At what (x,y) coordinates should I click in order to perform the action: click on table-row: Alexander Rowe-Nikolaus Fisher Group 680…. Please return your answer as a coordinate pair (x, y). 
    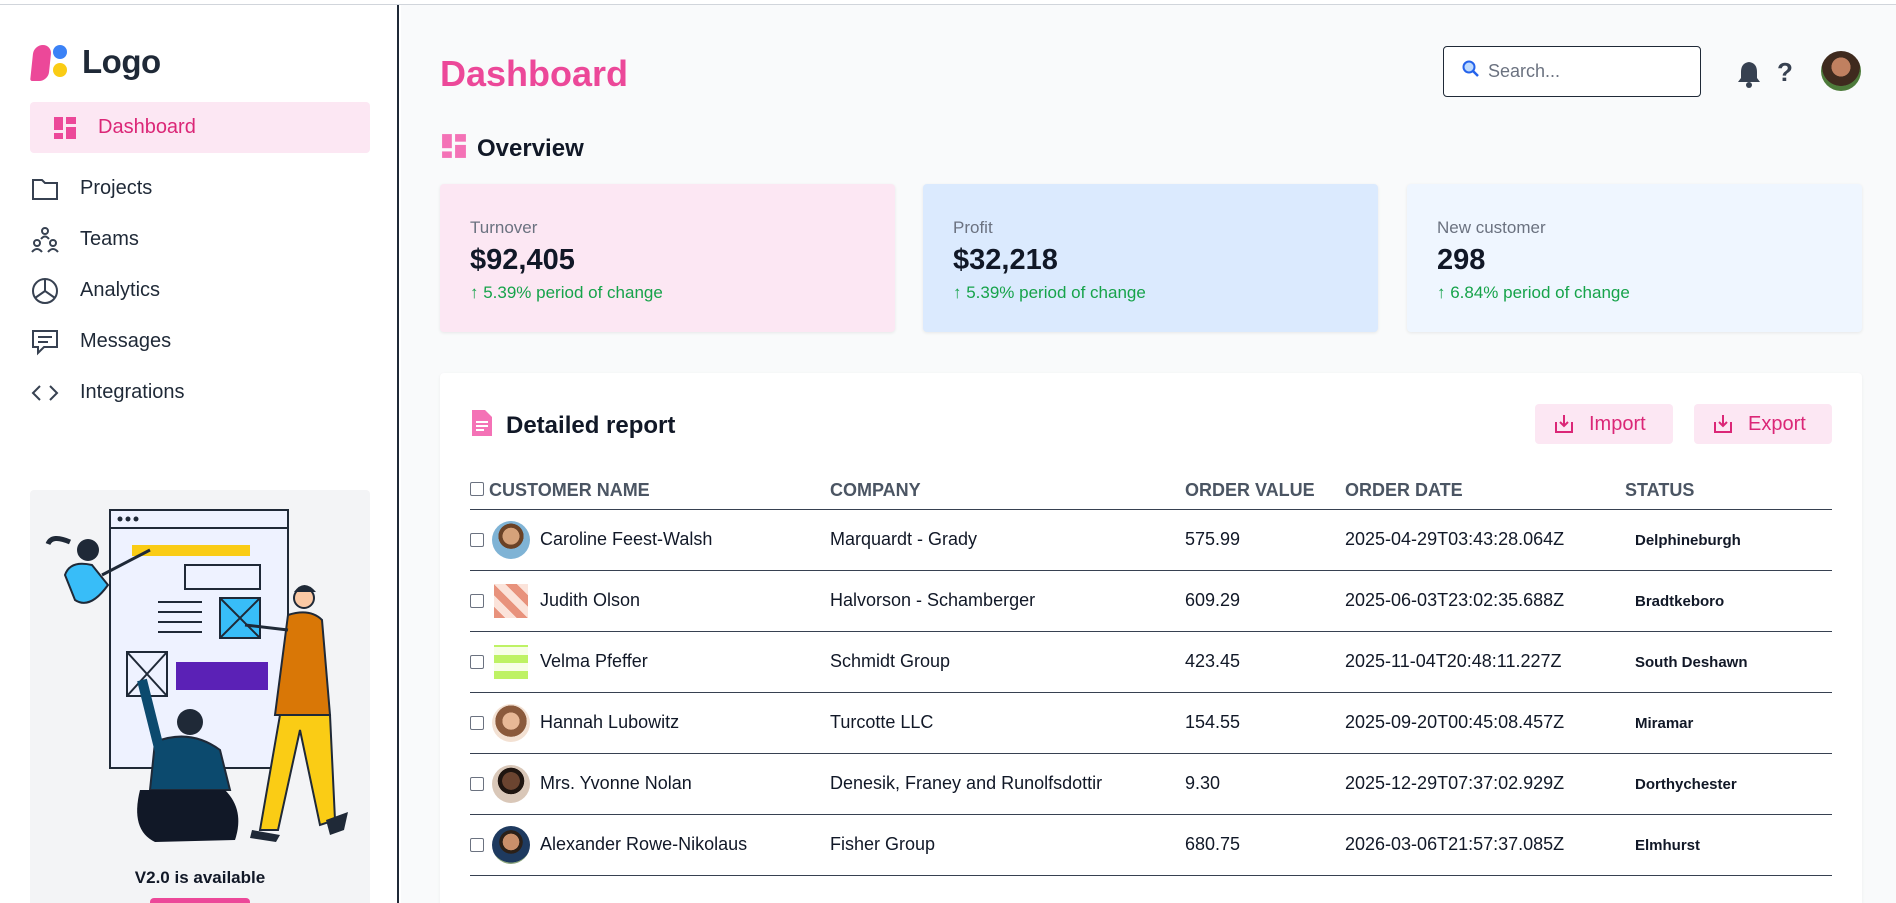
    Looking at the image, I should click on (1151, 845).